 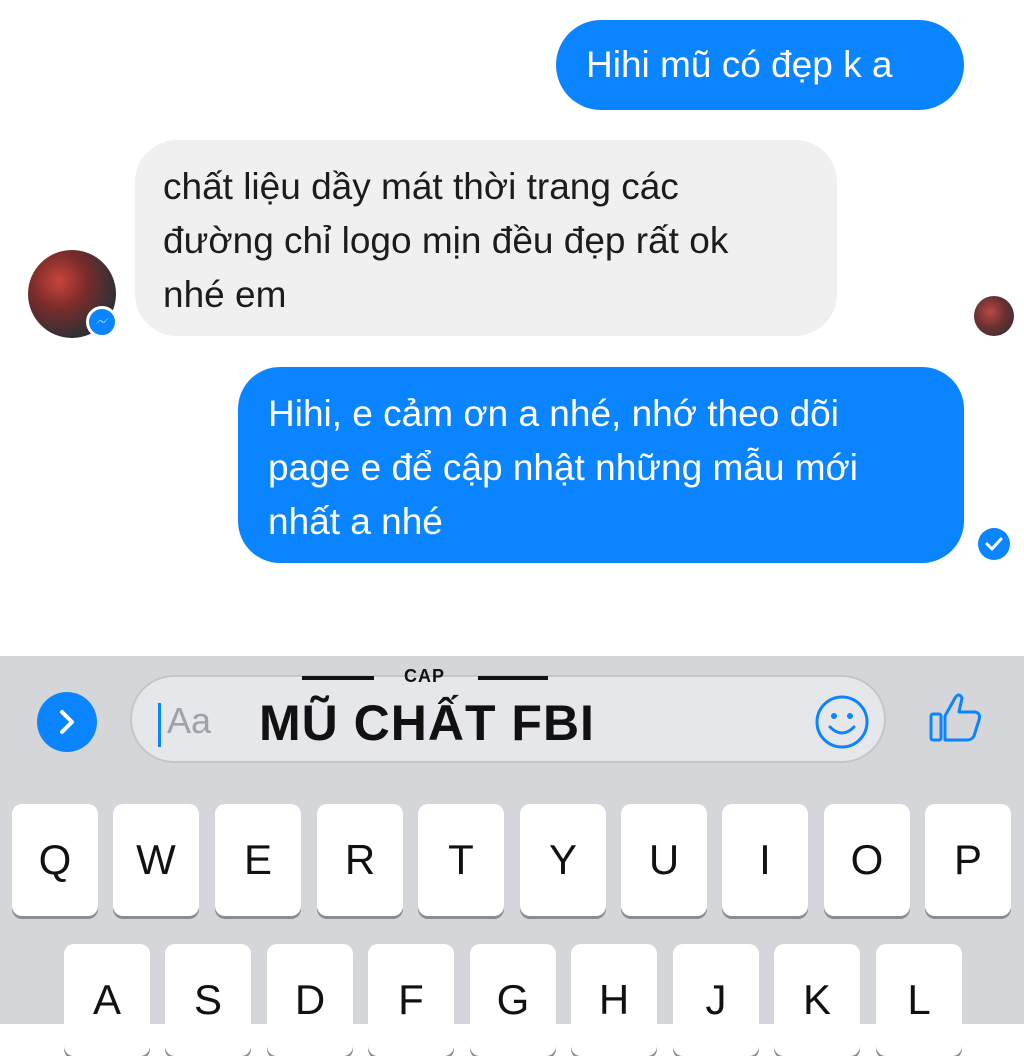 What do you see at coordinates (842, 724) in the screenshot?
I see `smiley-icon` at bounding box center [842, 724].